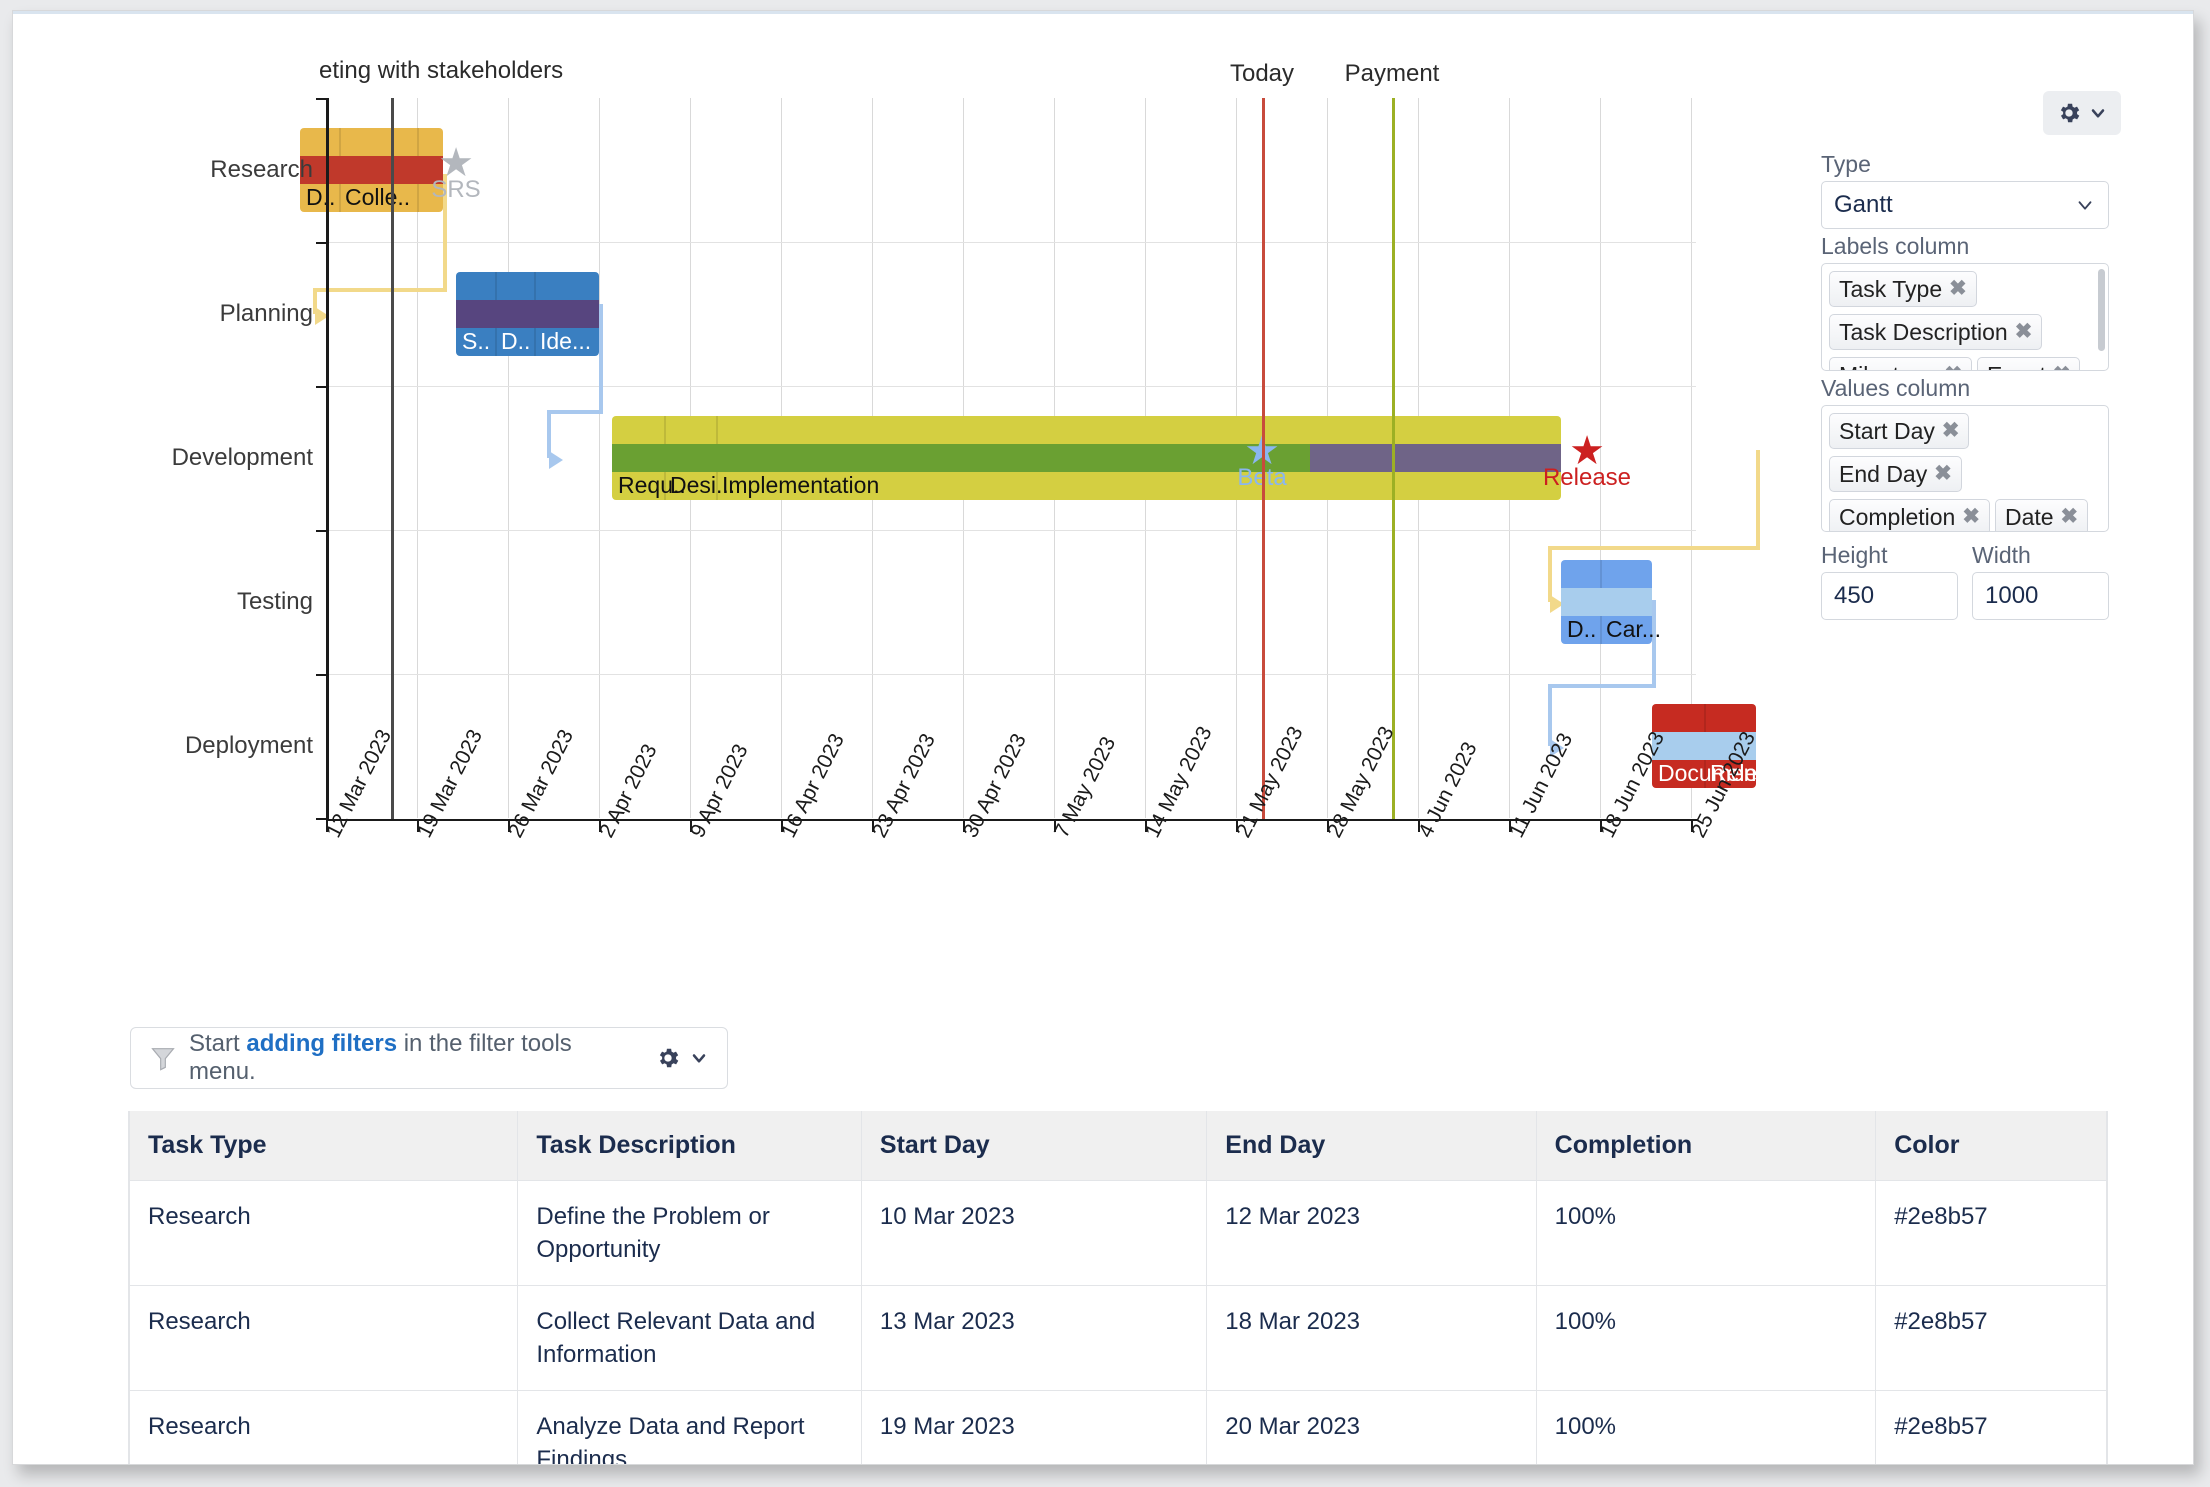 This screenshot has height=1487, width=2210. Describe the element at coordinates (1854, 595) in the screenshot. I see `height-value: 450` at that location.